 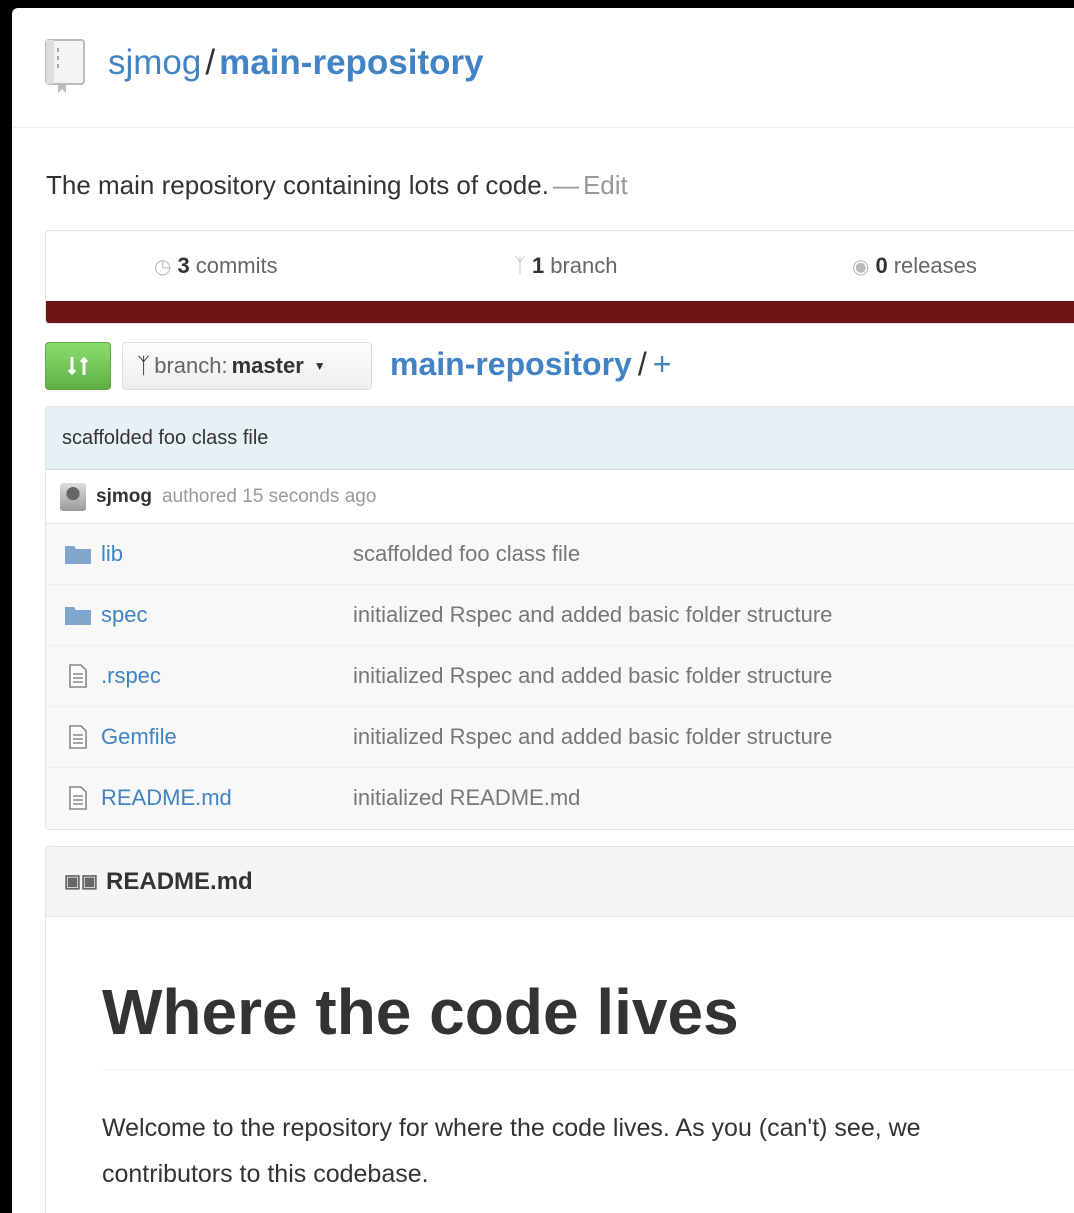 What do you see at coordinates (81, 881) in the screenshot?
I see `open-book-icon: ▣▣` at bounding box center [81, 881].